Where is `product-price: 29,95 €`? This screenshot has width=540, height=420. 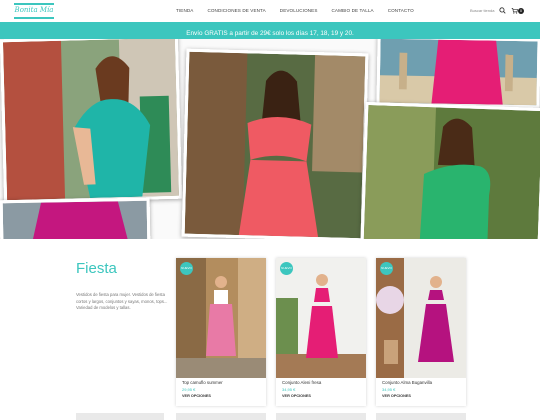
product-price: 29,95 € is located at coordinates (189, 389).